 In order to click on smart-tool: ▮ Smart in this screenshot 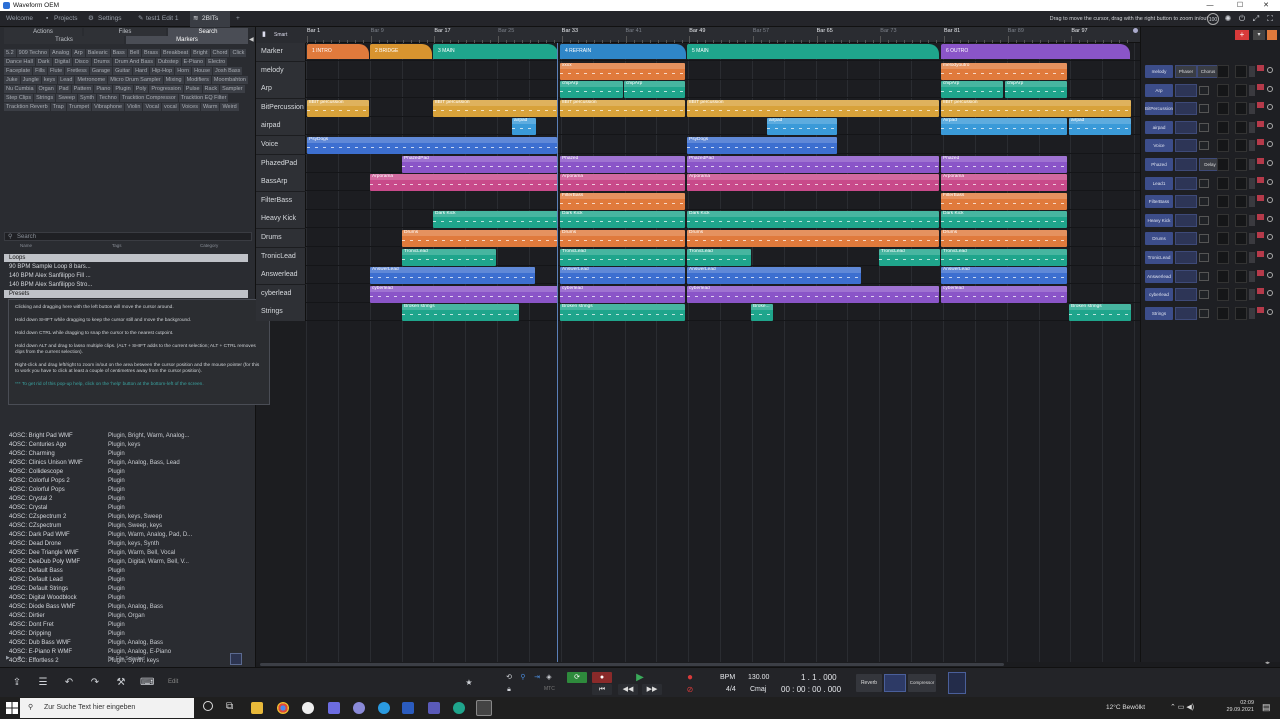, I will do `click(281, 35)`.